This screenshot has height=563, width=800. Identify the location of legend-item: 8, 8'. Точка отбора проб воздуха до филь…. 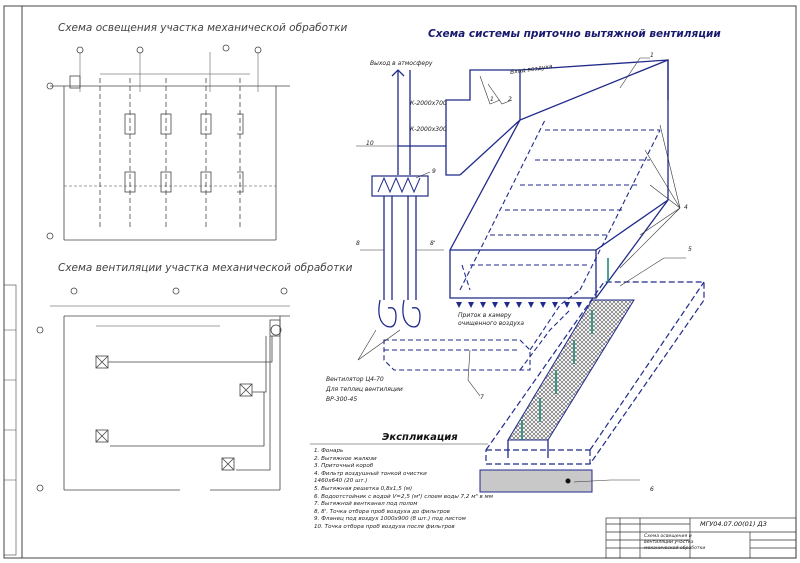
(382, 511).